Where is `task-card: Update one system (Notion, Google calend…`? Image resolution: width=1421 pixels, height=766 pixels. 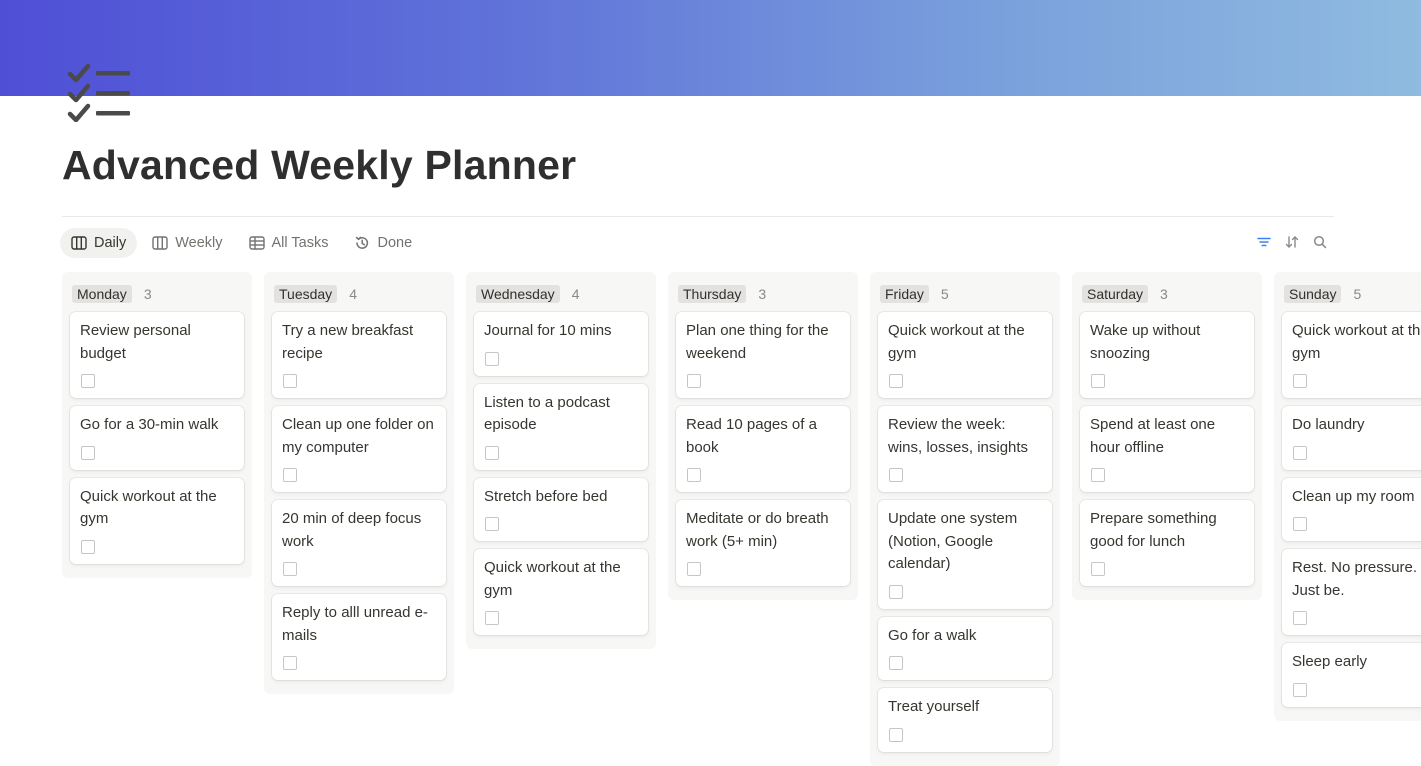
task-card: Update one system (Notion, Google calend… is located at coordinates (965, 554).